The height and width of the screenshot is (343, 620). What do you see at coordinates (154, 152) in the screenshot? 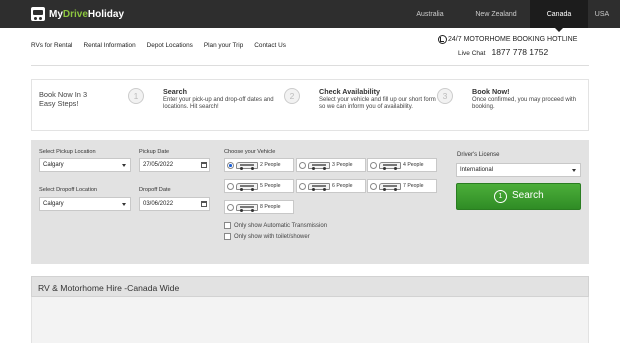
I see `pickup-date-label: Pickup Date` at bounding box center [154, 152].